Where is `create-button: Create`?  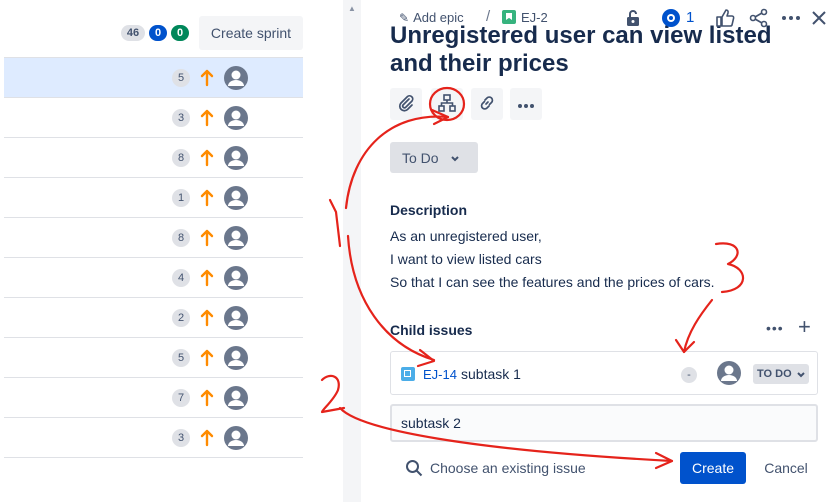
create-button: Create is located at coordinates (713, 468).